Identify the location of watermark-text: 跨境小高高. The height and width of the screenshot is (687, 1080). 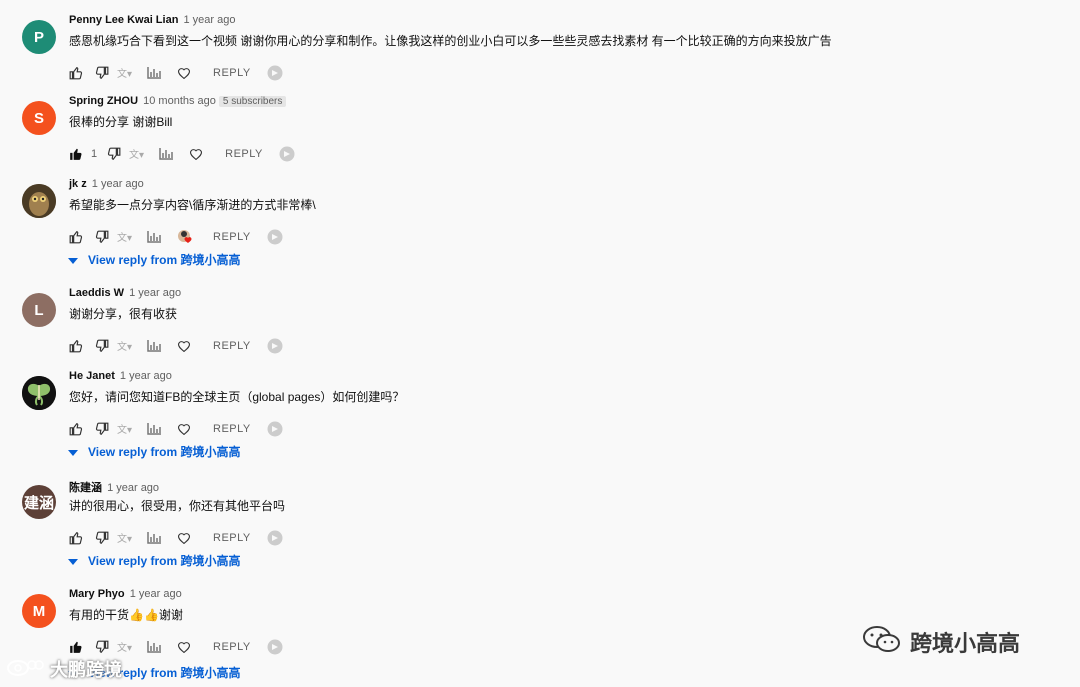
(965, 643).